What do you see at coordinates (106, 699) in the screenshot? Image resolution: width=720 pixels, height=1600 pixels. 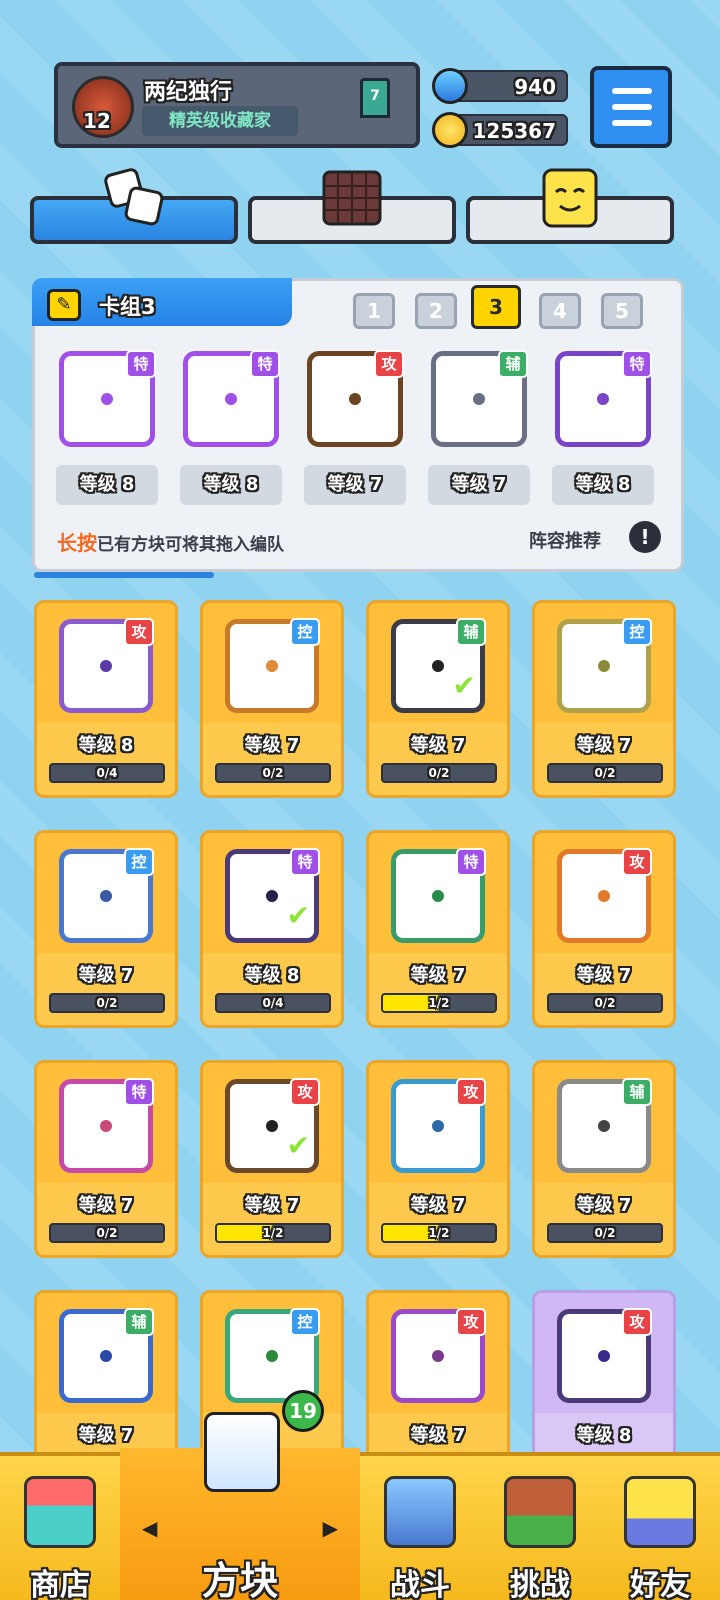 I see `dice-card: 攻 等级 8 0/4` at bounding box center [106, 699].